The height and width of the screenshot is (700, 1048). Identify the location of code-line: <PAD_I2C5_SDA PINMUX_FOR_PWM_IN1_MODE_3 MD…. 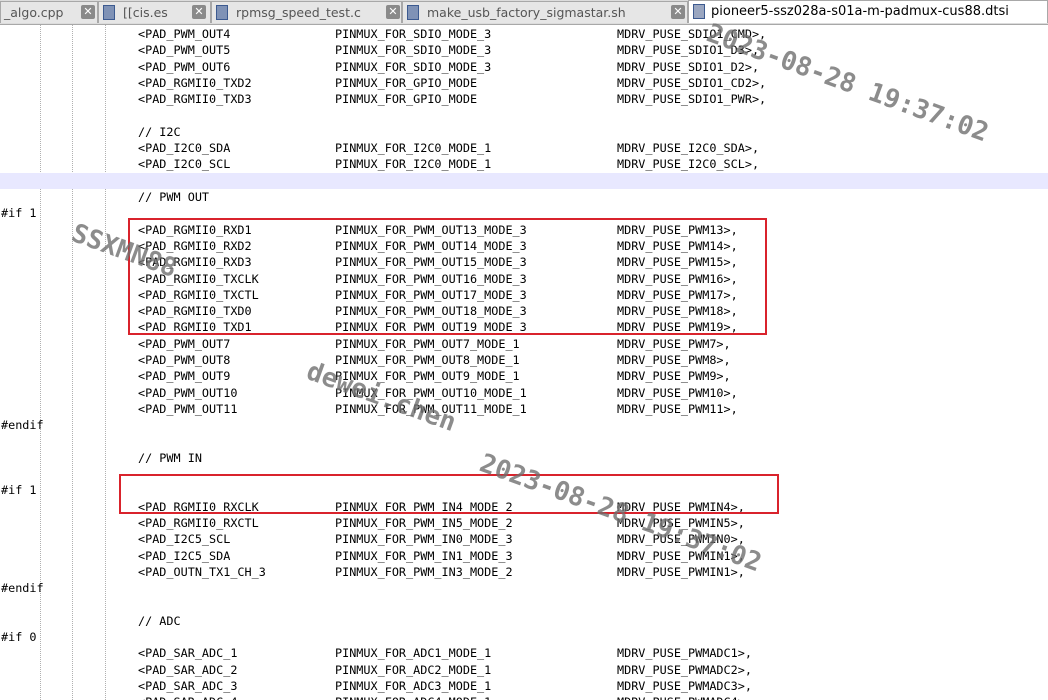
(524, 556).